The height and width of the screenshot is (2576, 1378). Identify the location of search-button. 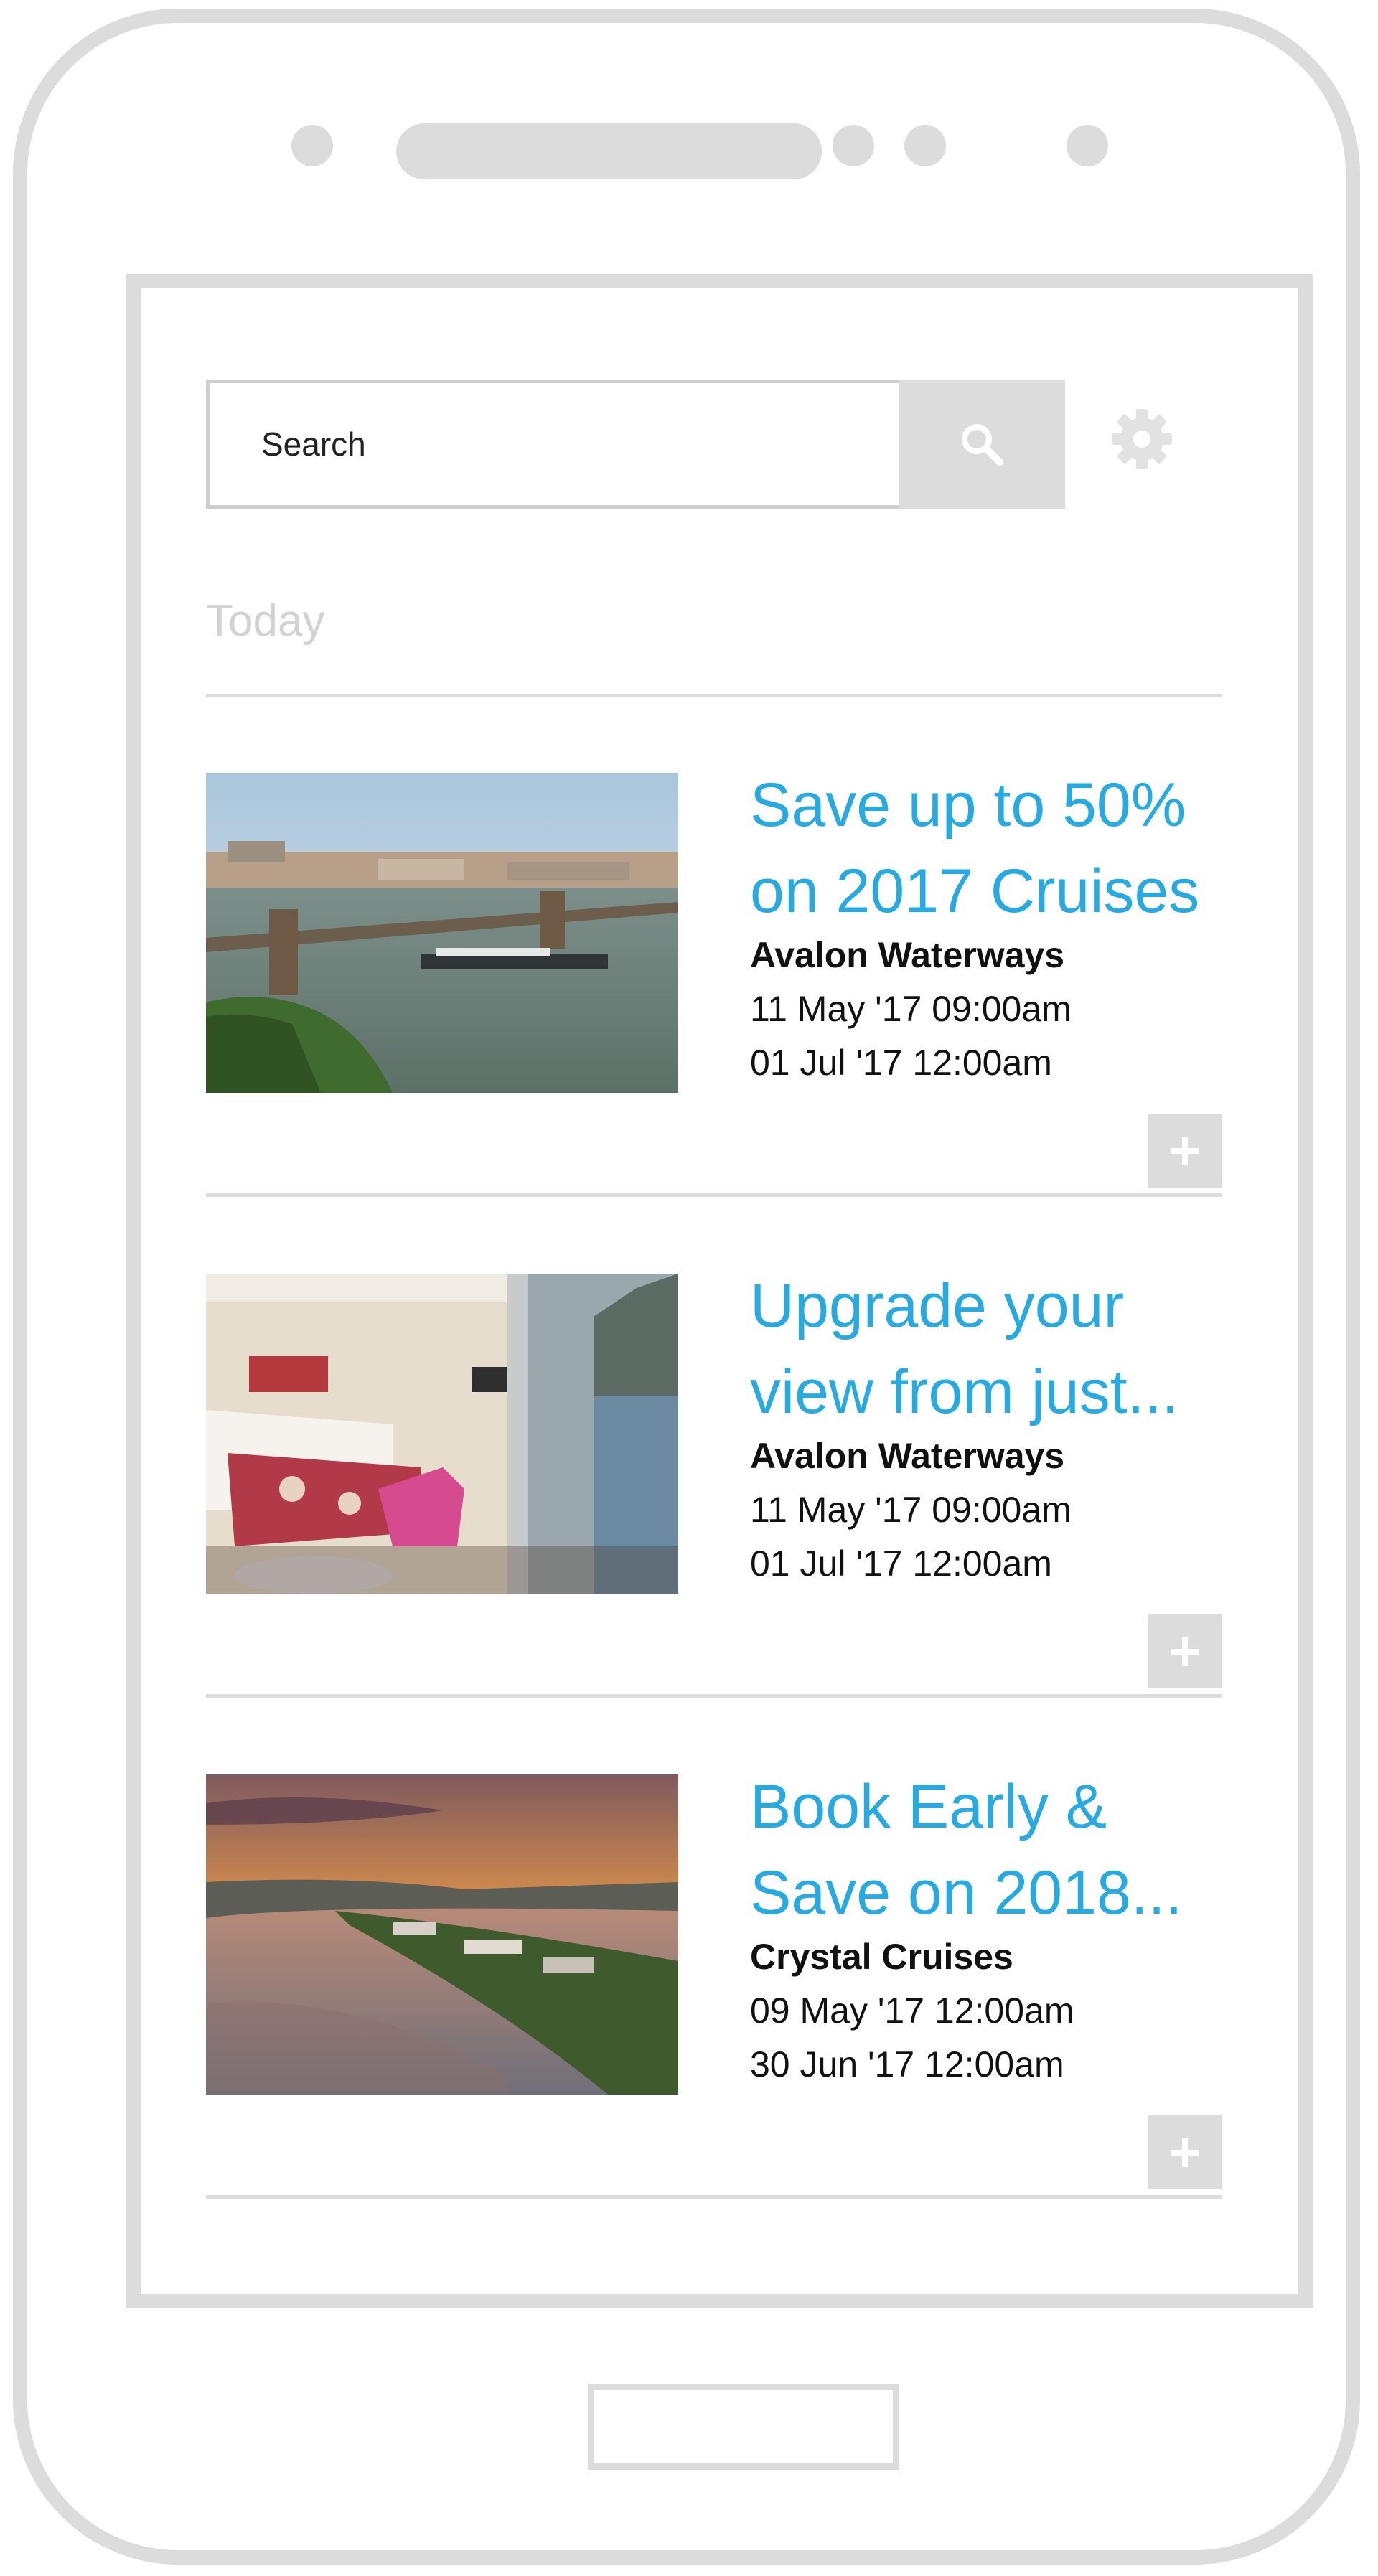
(982, 444).